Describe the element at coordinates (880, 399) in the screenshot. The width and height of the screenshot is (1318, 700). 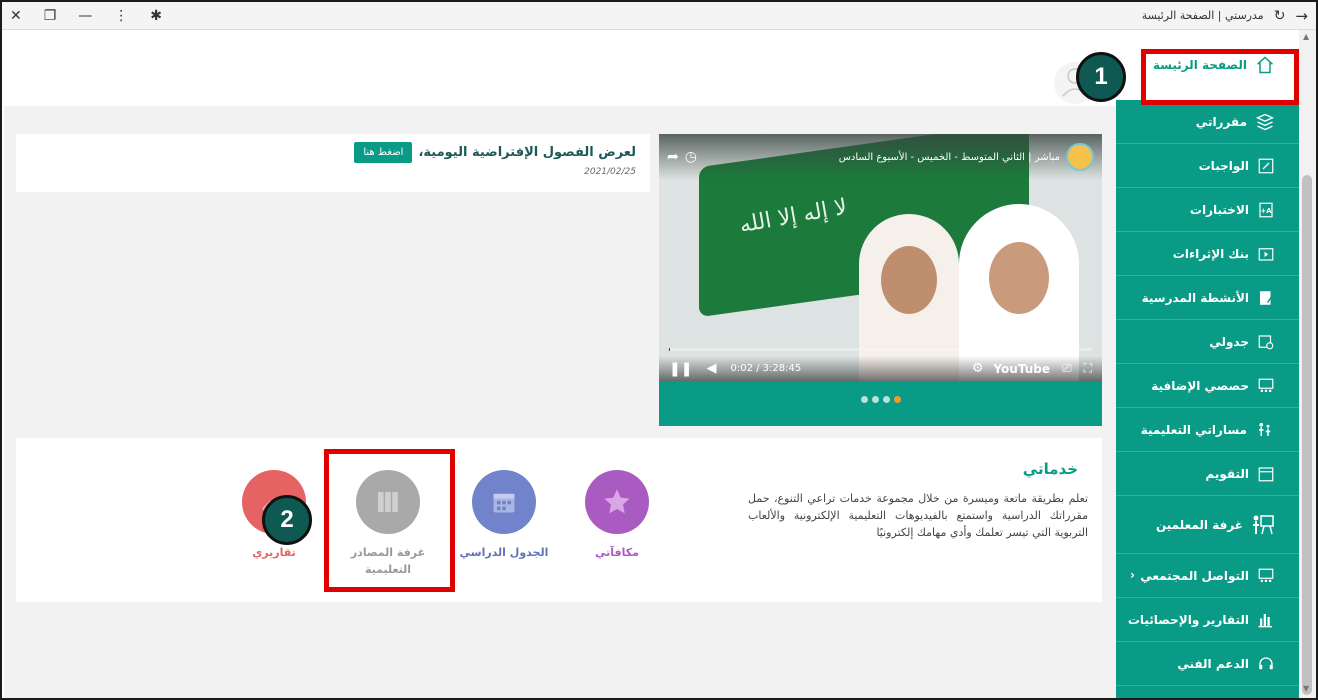
I see `carousel-dots` at that location.